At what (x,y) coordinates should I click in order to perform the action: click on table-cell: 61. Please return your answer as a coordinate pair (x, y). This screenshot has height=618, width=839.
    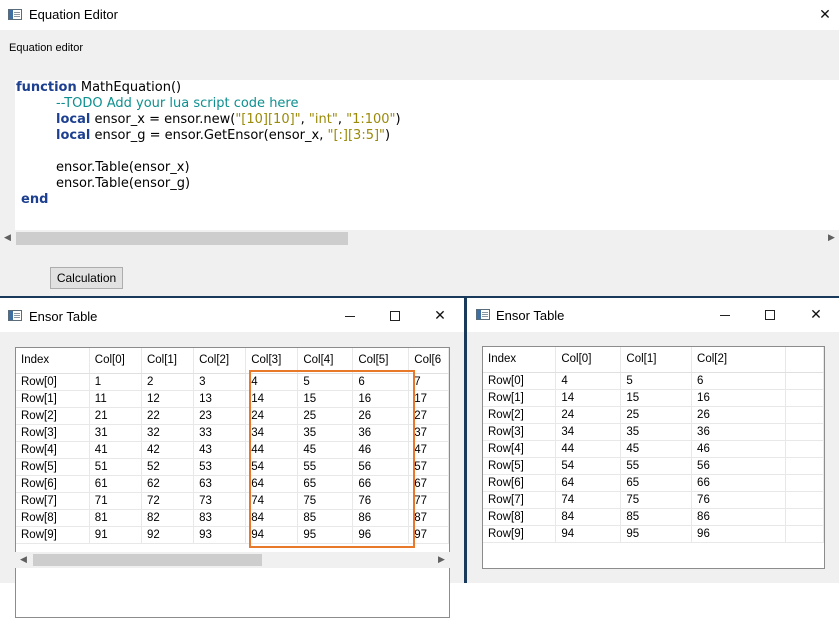
    Looking at the image, I should click on (115, 484).